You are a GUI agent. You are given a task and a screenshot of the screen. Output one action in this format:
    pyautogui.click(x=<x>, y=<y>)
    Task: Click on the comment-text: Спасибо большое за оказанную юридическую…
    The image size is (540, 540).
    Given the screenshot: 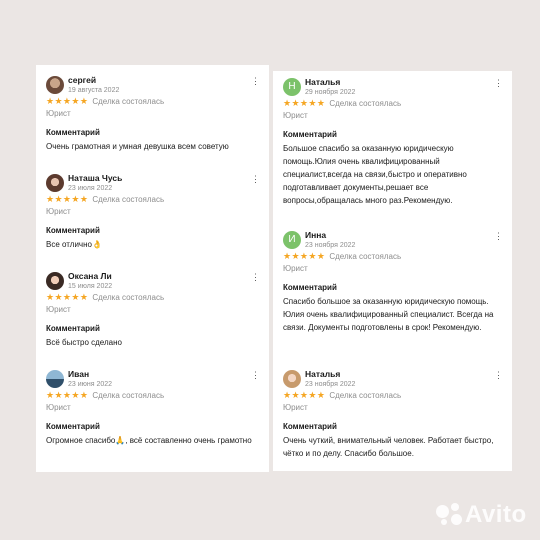 What is the action you would take?
    pyautogui.click(x=388, y=314)
    